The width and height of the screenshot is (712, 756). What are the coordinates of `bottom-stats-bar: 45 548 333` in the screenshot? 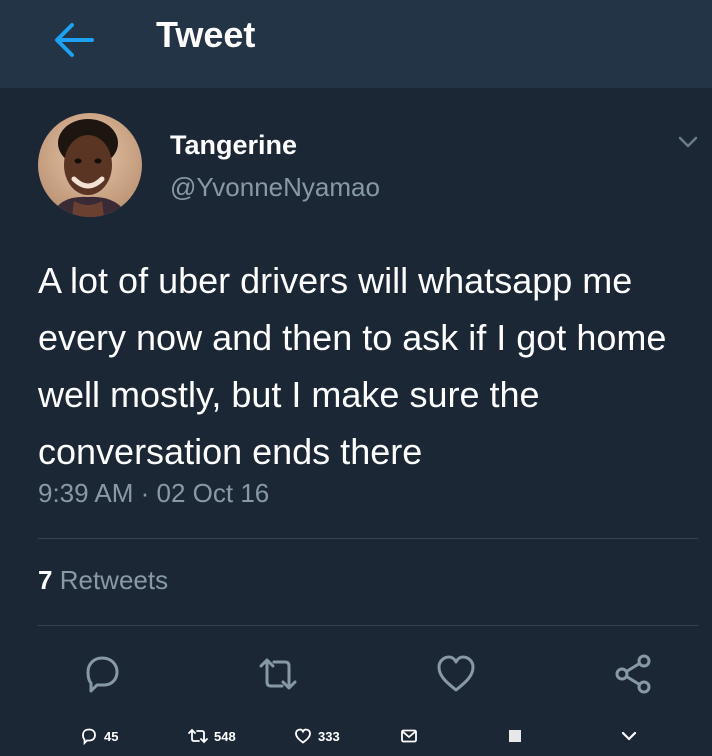 It's located at (356, 736).